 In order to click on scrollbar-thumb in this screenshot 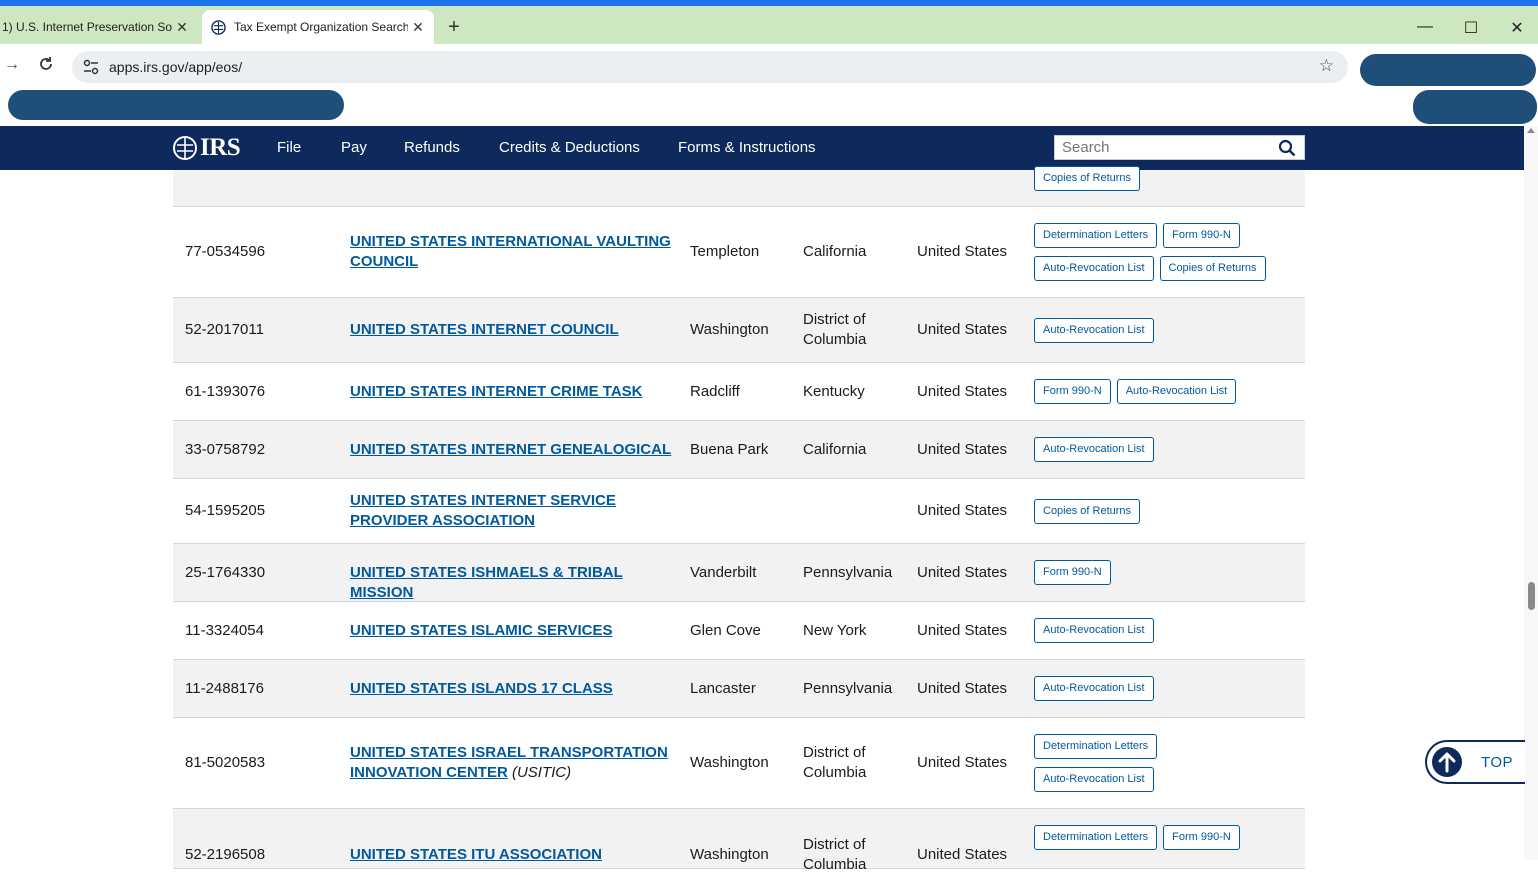, I will do `click(1531, 596)`.